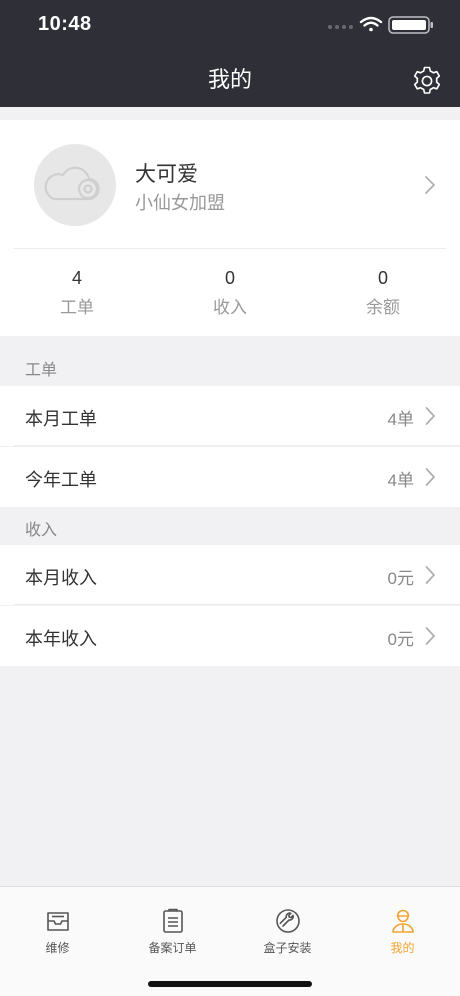 The height and width of the screenshot is (996, 460). Describe the element at coordinates (230, 293) in the screenshot. I see `stat-income: 0 收入` at that location.